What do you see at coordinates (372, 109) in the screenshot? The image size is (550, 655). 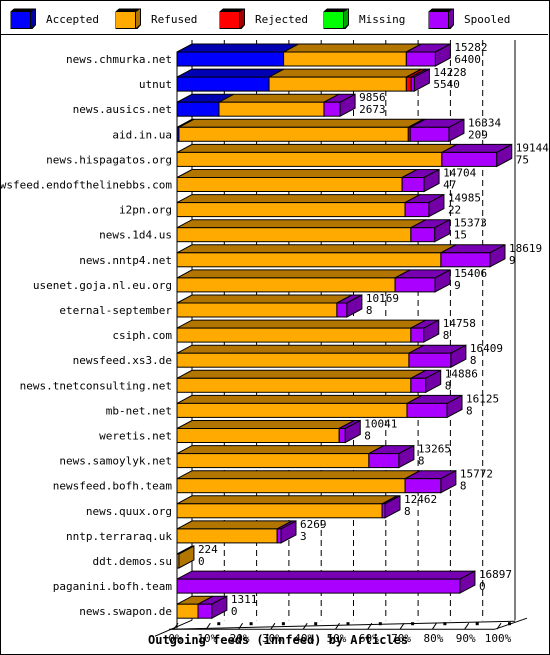 I see `bar-secondary-label: 2673` at bounding box center [372, 109].